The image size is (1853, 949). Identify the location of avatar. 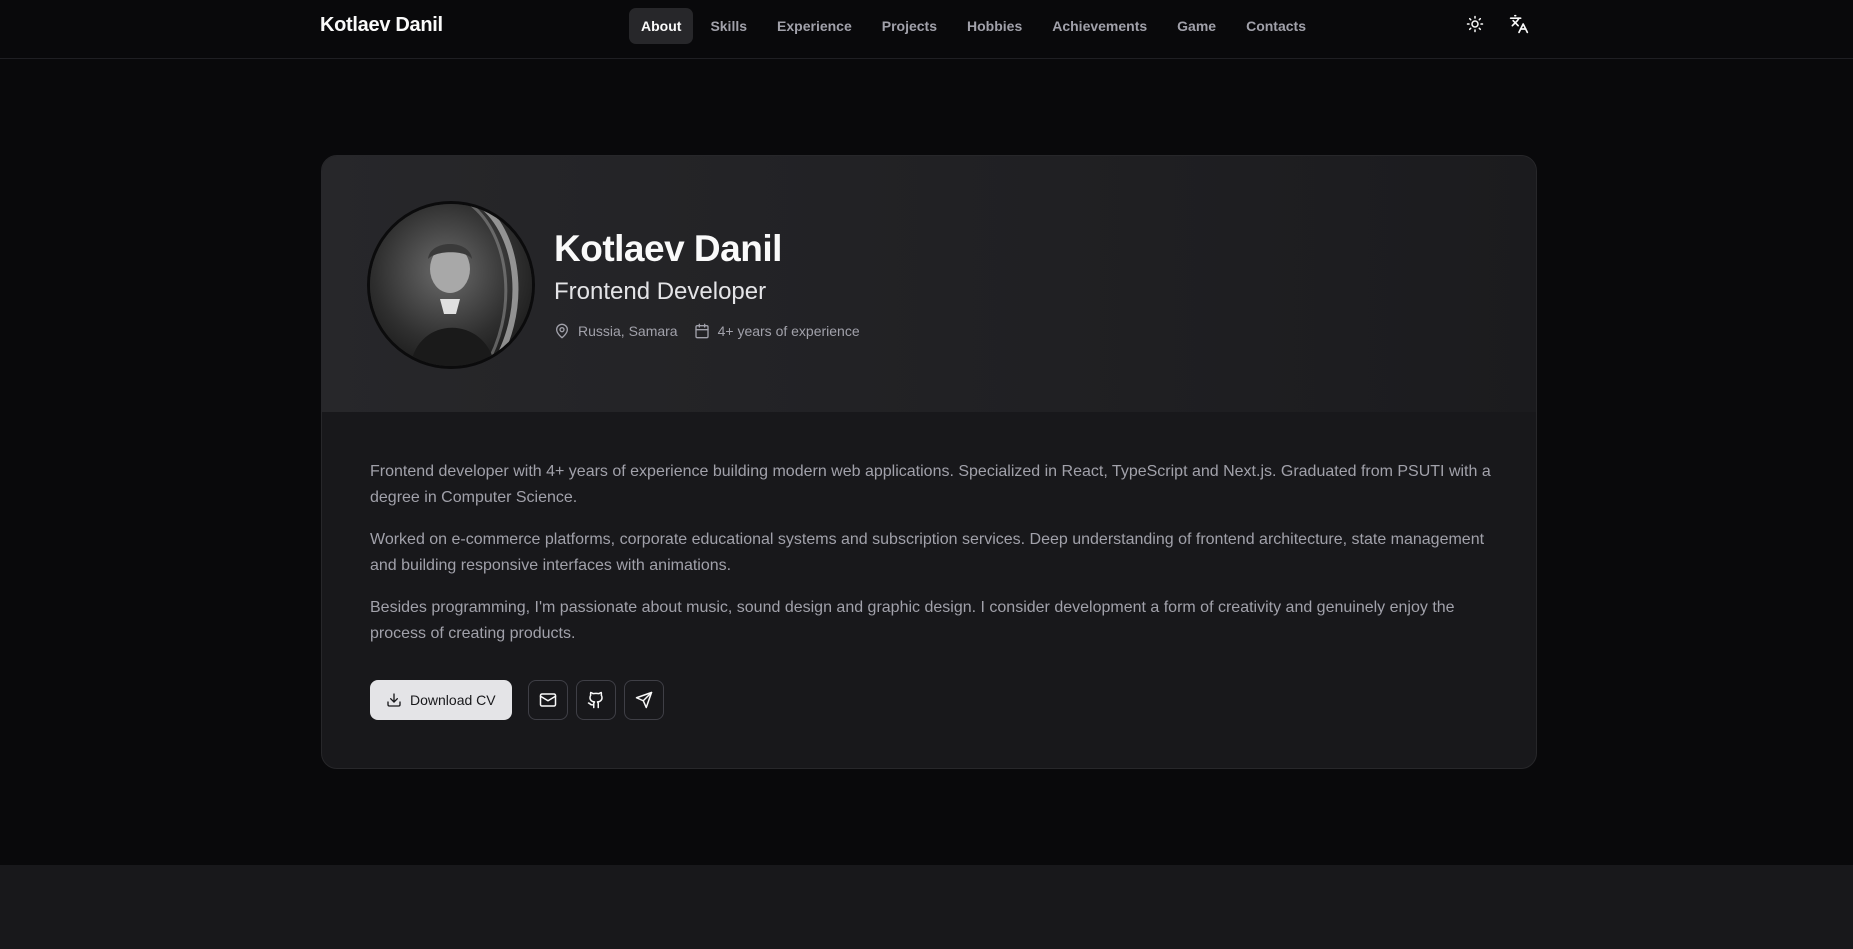
(451, 285).